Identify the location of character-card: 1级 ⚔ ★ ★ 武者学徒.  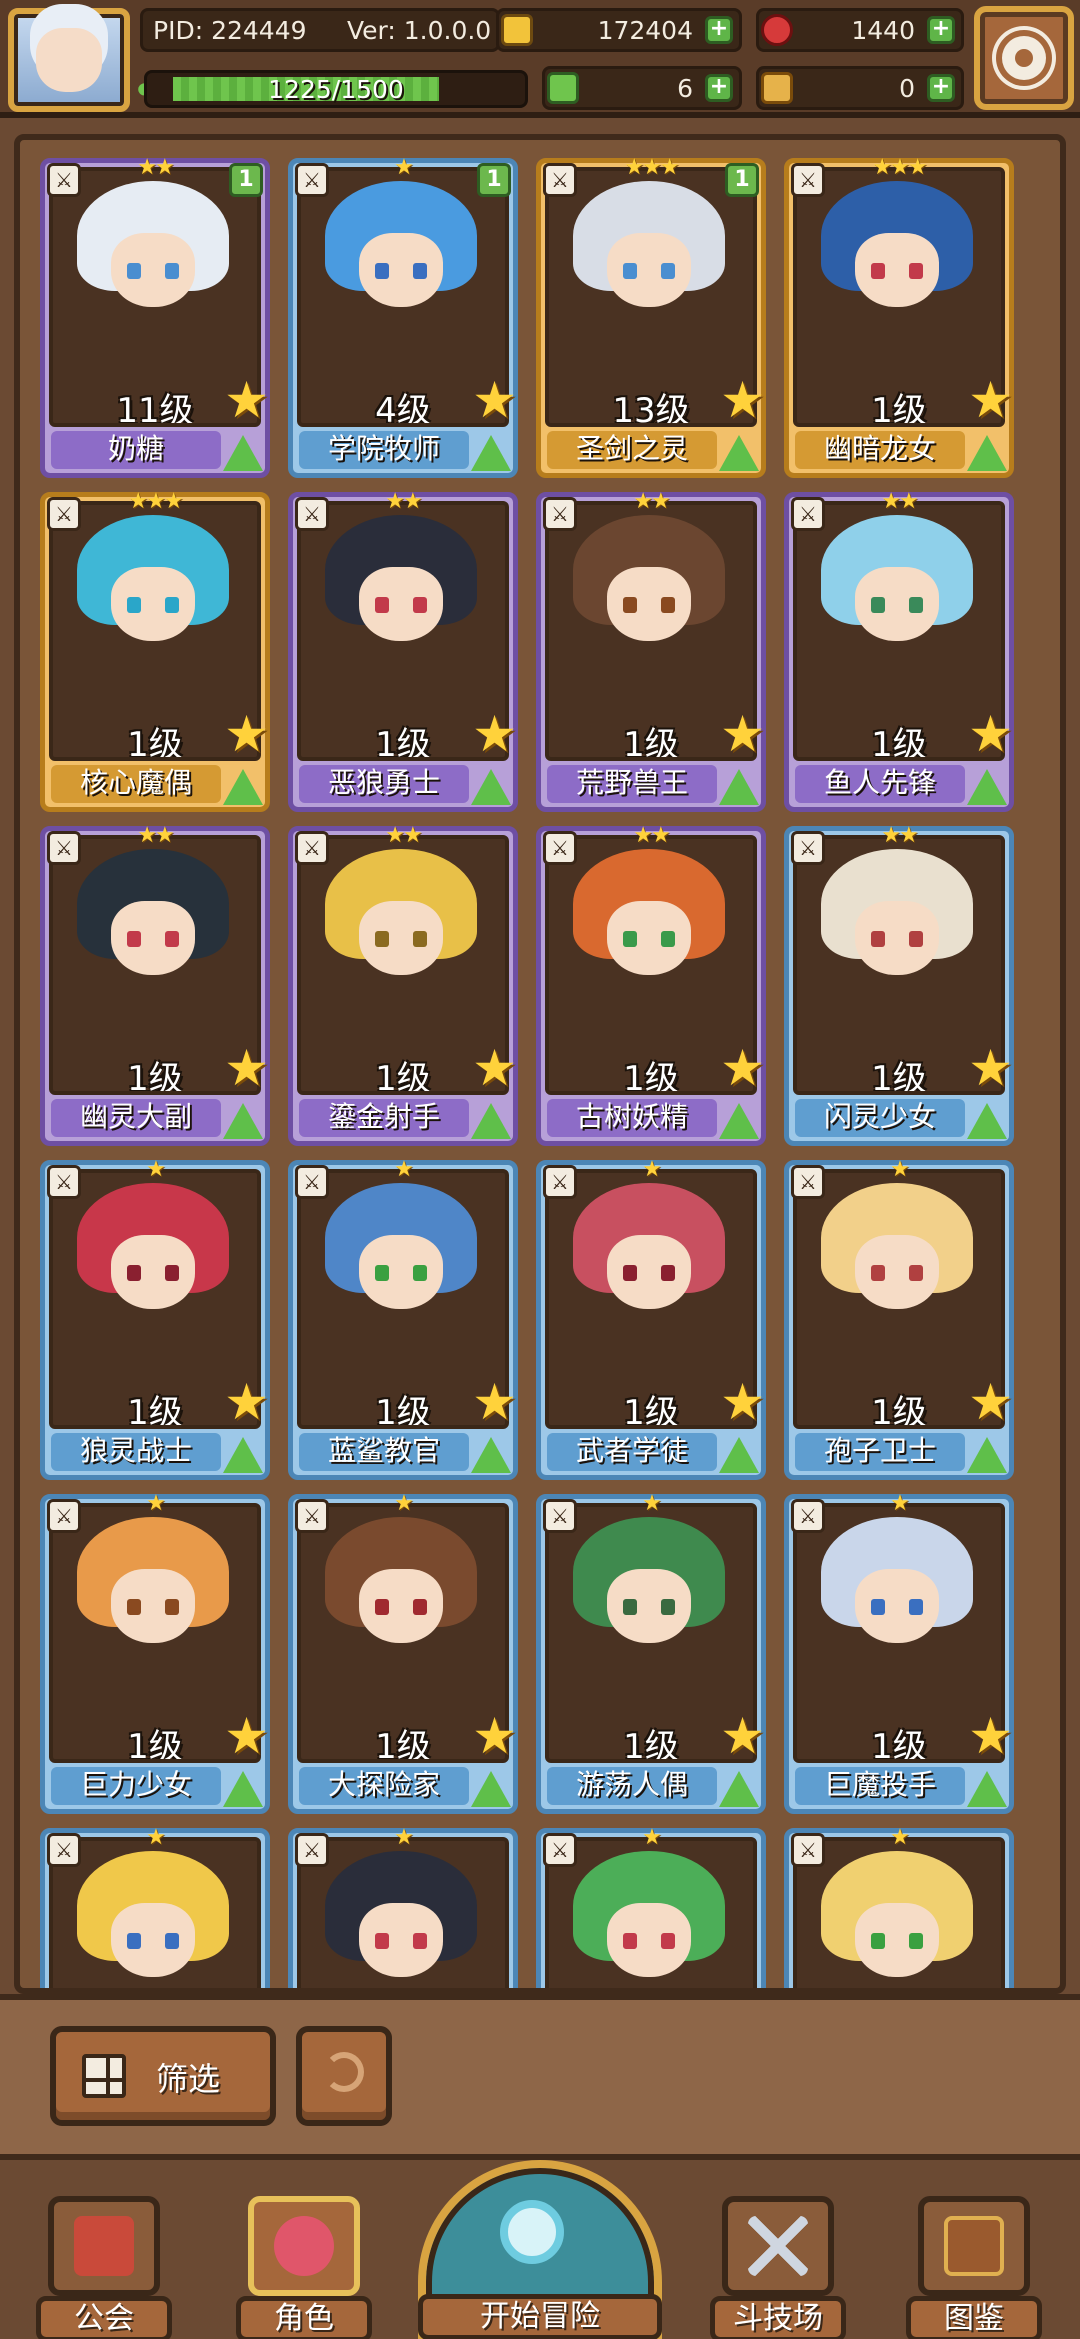
(651, 1318).